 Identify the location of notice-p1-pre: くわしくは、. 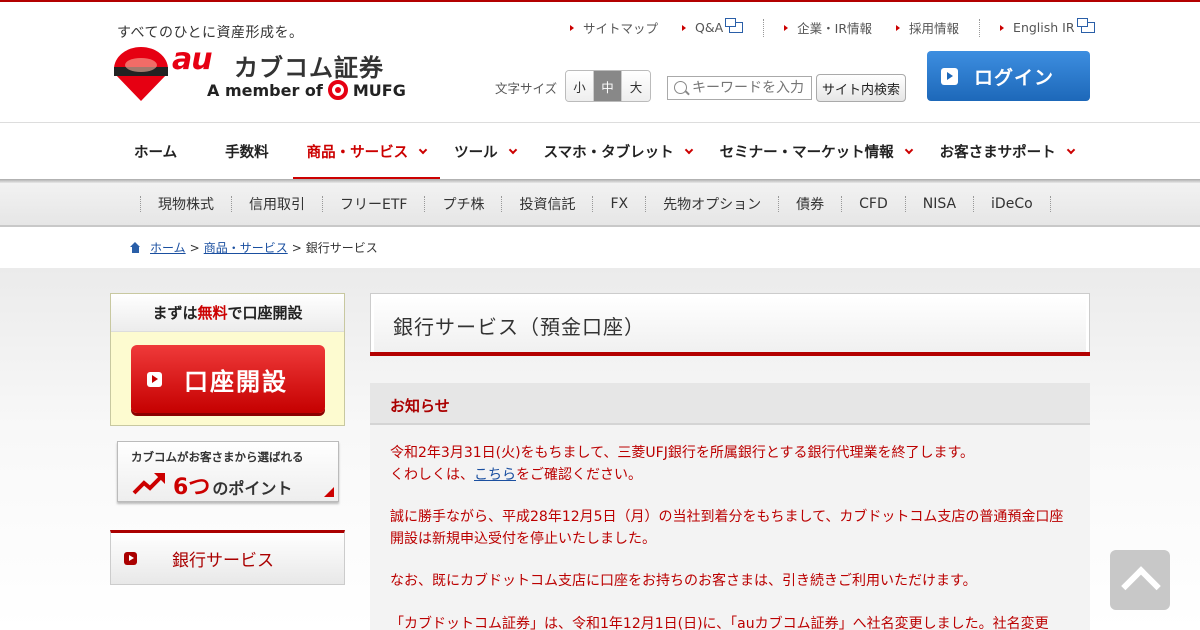
(432, 474).